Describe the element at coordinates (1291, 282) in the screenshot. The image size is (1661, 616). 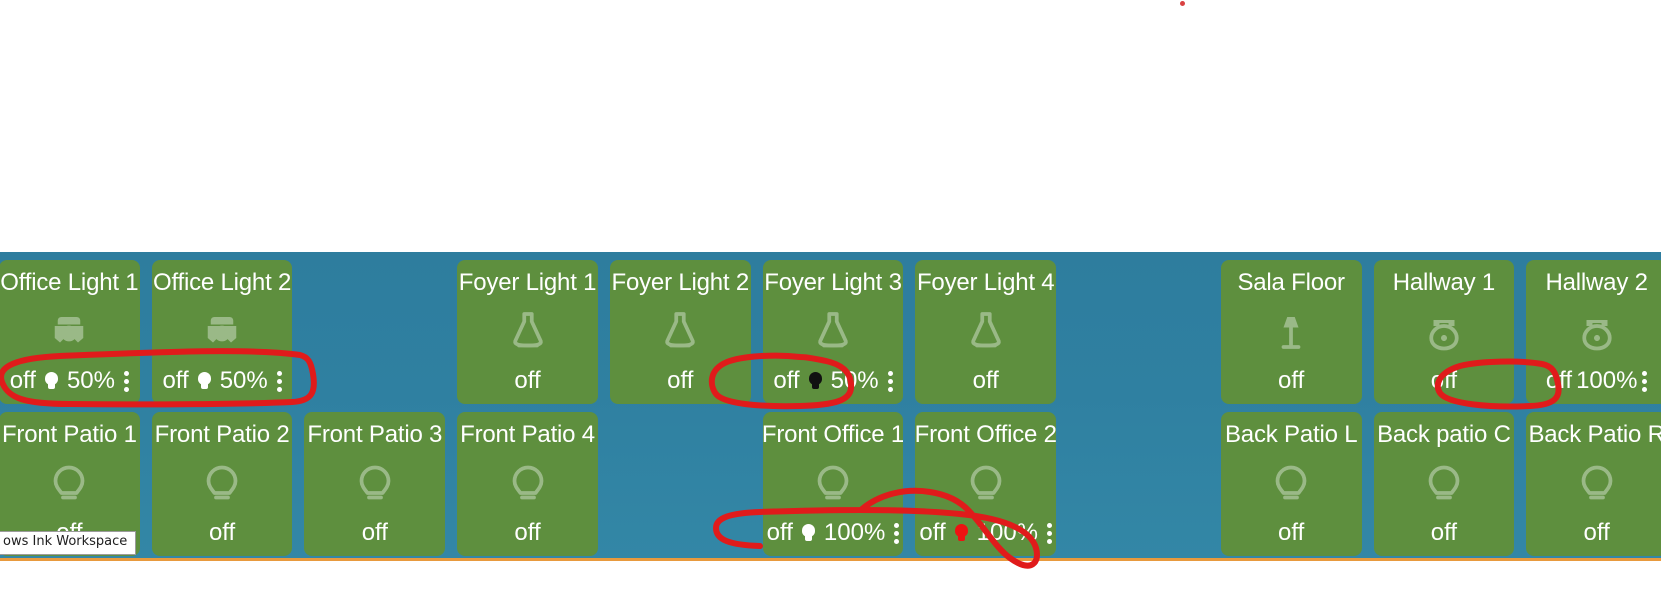
I see `light-card-title: Sala Floor` at that location.